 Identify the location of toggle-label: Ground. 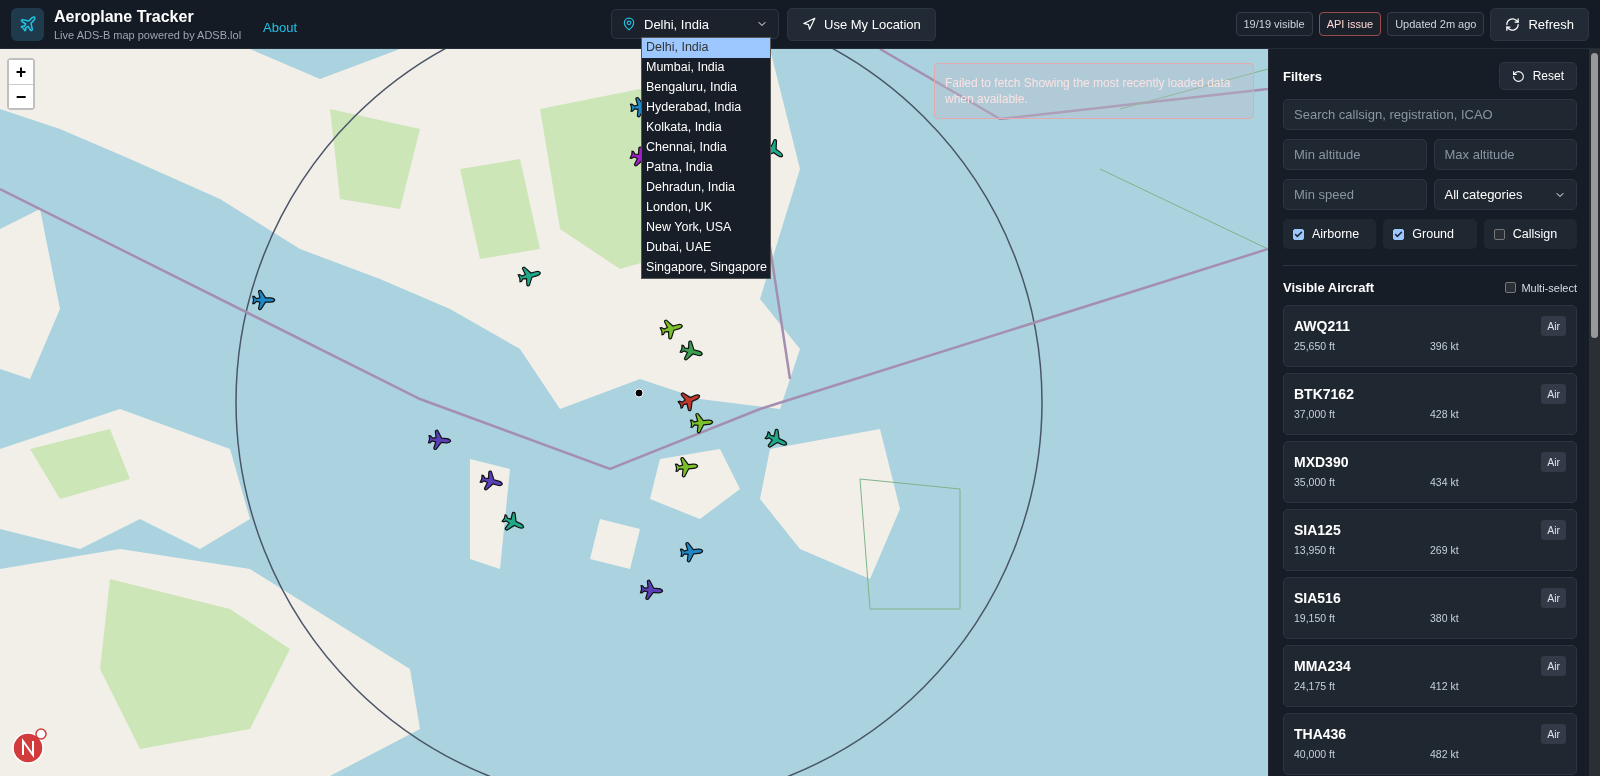
(1433, 234).